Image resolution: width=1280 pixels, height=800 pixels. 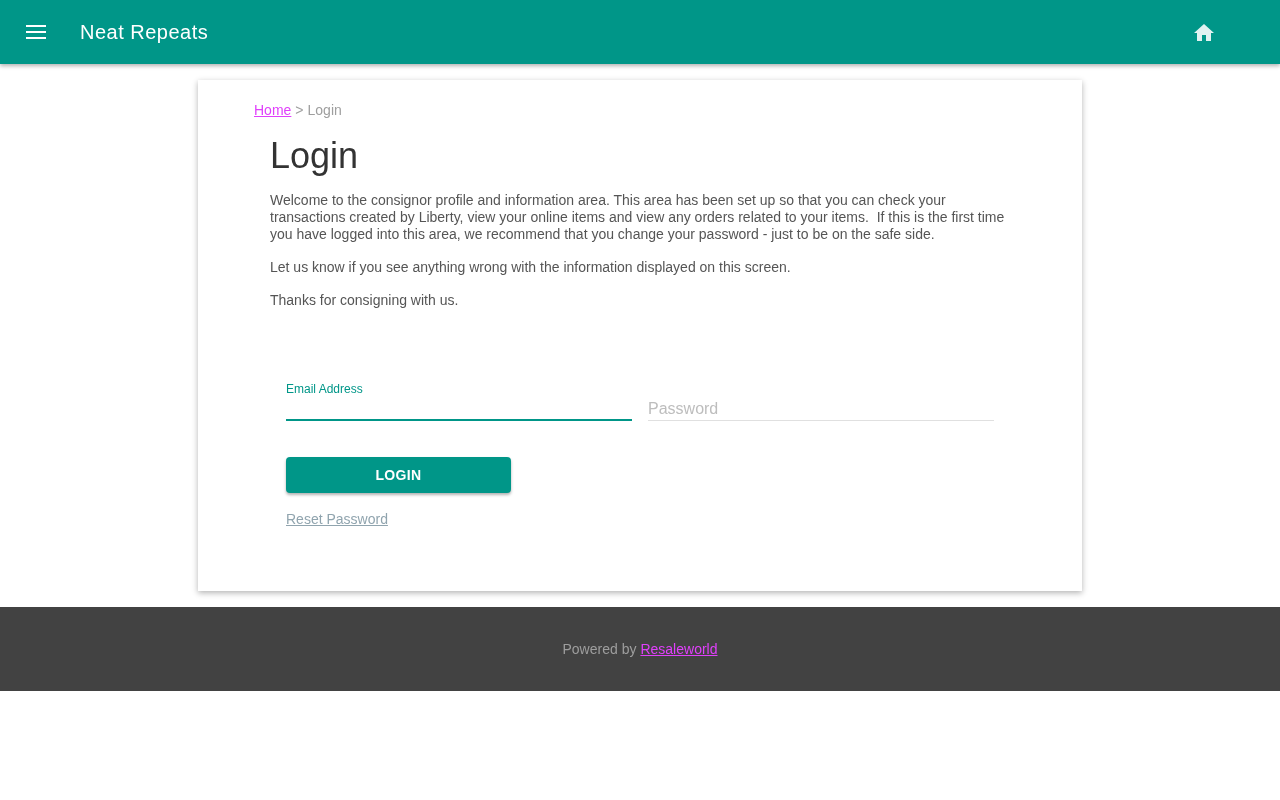 What do you see at coordinates (315, 156) in the screenshot?
I see `page-heading: Login` at bounding box center [315, 156].